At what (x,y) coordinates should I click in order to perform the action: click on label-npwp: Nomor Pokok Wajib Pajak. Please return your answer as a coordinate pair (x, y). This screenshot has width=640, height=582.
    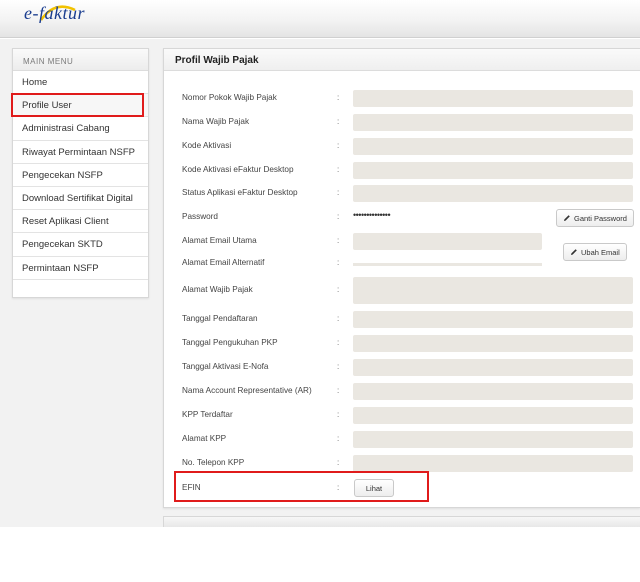
    Looking at the image, I should click on (229, 97).